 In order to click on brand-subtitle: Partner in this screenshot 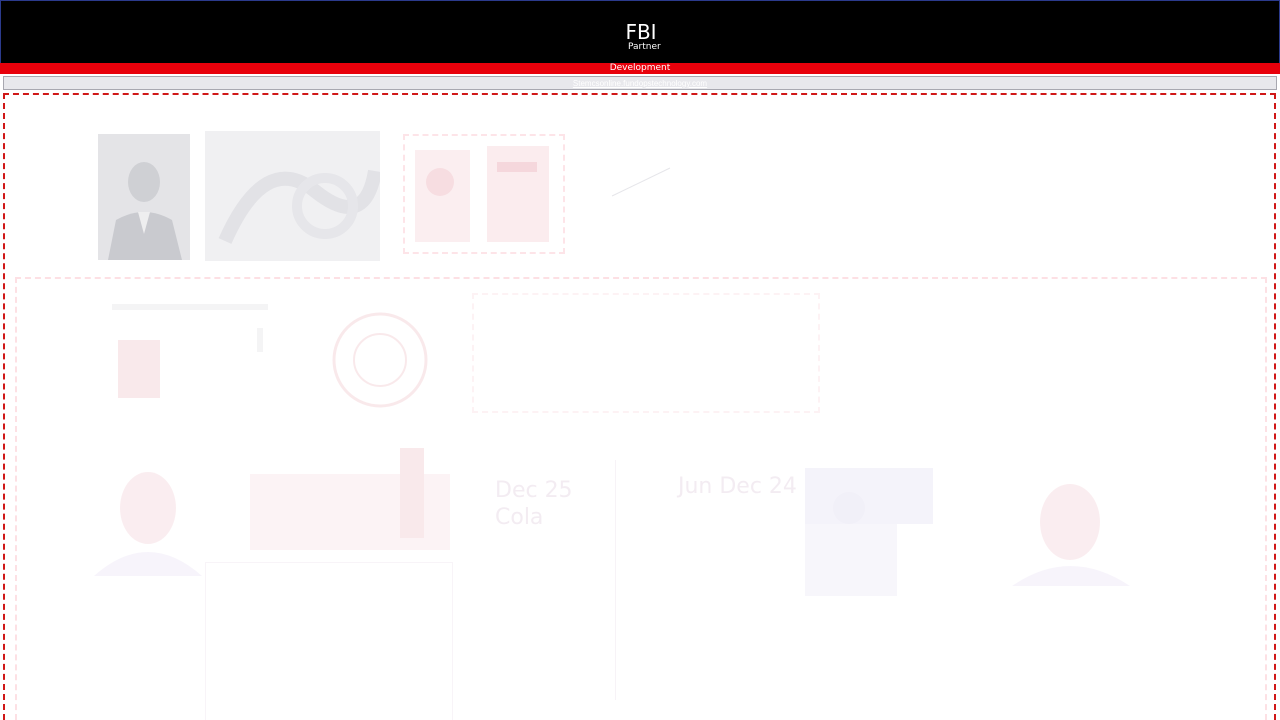, I will do `click(644, 47)`.